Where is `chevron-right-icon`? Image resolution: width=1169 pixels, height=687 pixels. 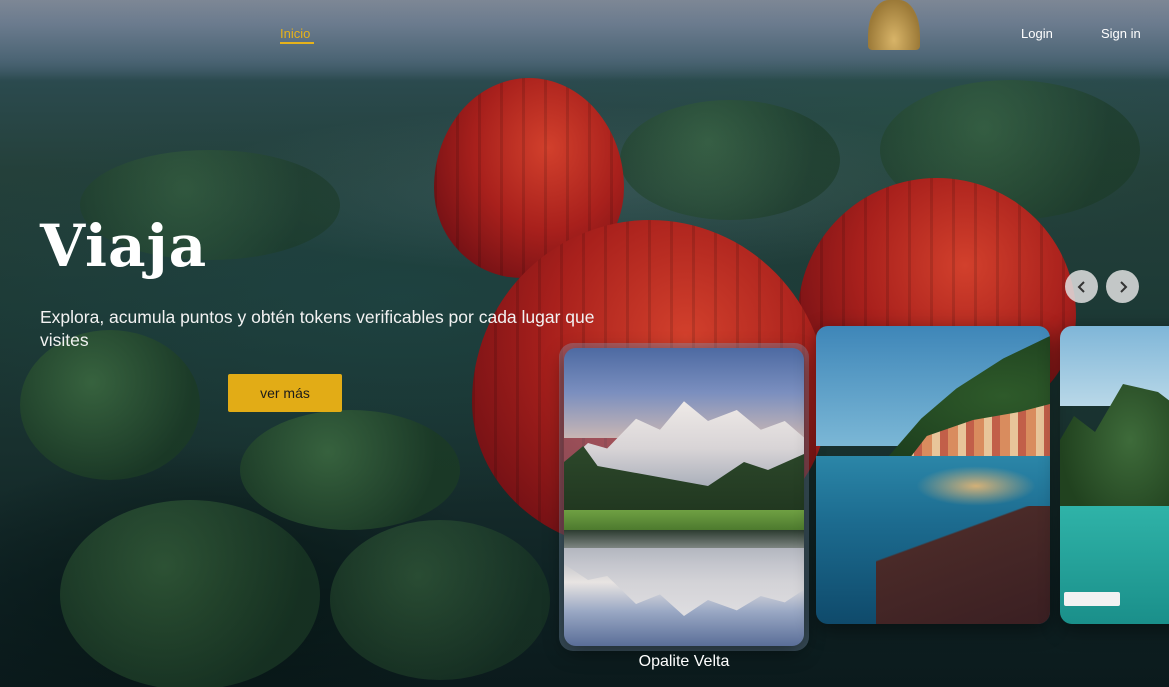
chevron-right-icon is located at coordinates (1123, 286).